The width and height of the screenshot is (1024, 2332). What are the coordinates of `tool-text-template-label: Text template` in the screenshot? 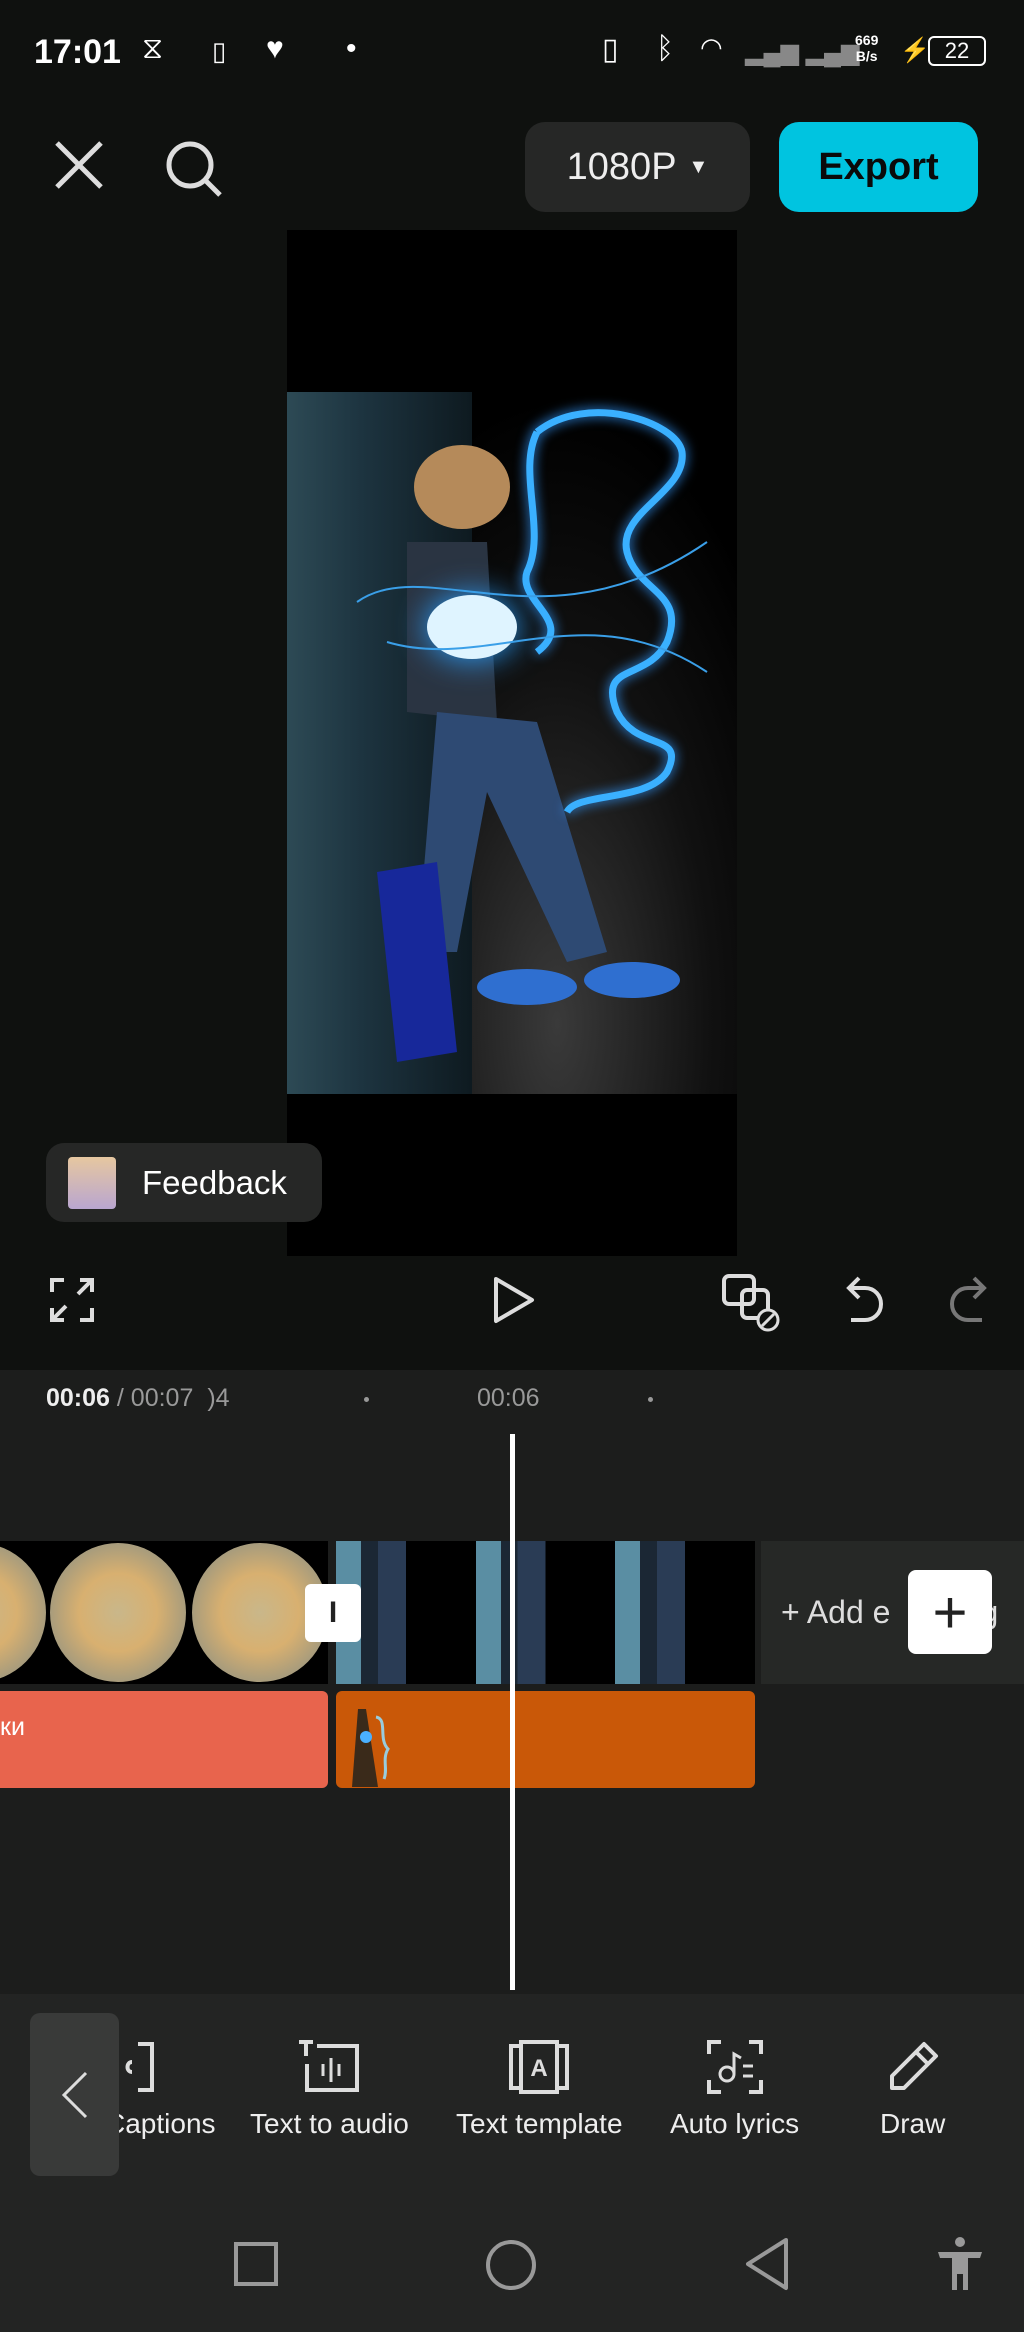 It's located at (539, 2123).